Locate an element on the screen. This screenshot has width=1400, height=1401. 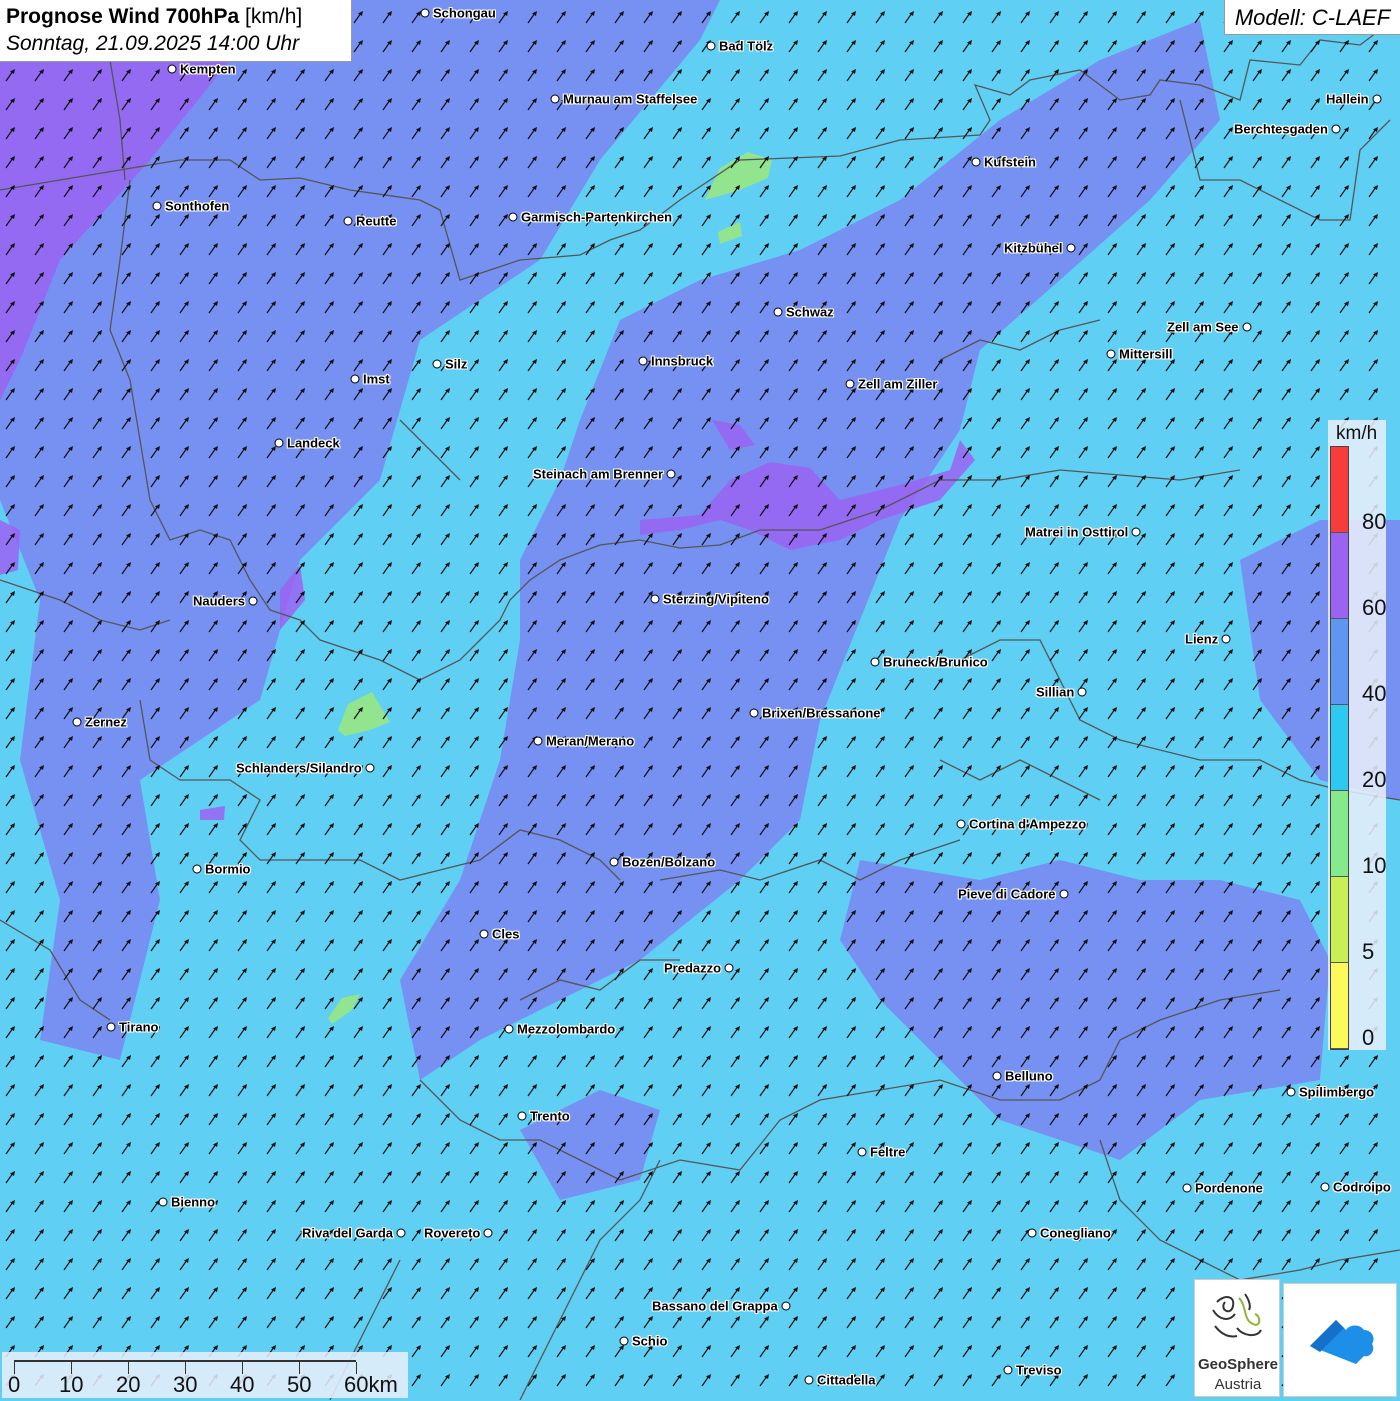
legend-label: 5 is located at coordinates (1368, 951).